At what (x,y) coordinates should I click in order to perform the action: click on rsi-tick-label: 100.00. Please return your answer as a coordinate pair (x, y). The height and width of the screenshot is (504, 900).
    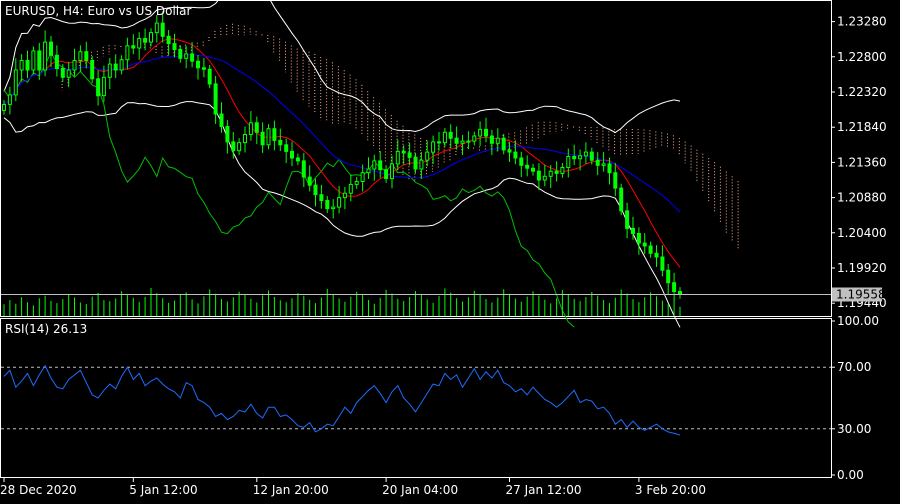
    Looking at the image, I should click on (858, 321).